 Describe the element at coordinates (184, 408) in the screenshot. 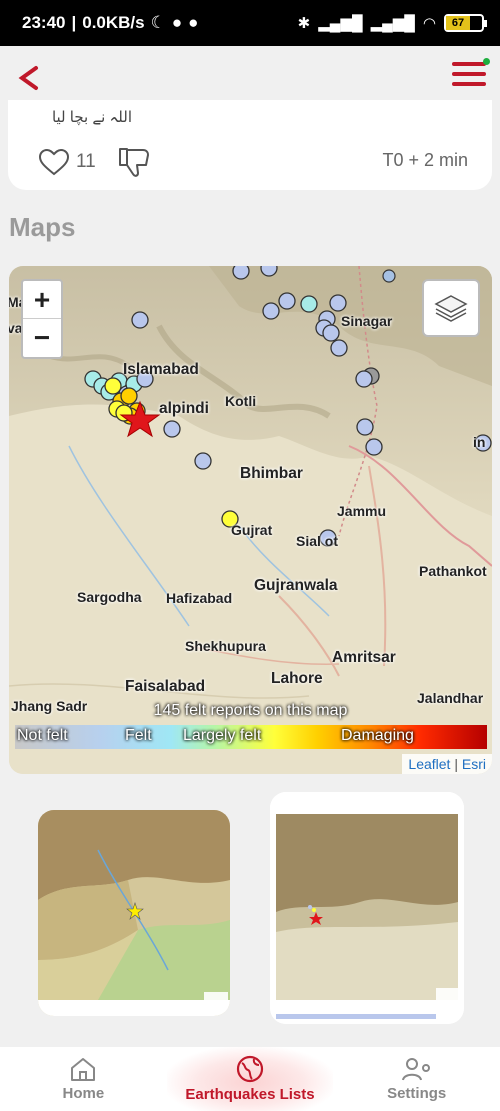

I see `place-label-rawalpindi: alpindi` at that location.